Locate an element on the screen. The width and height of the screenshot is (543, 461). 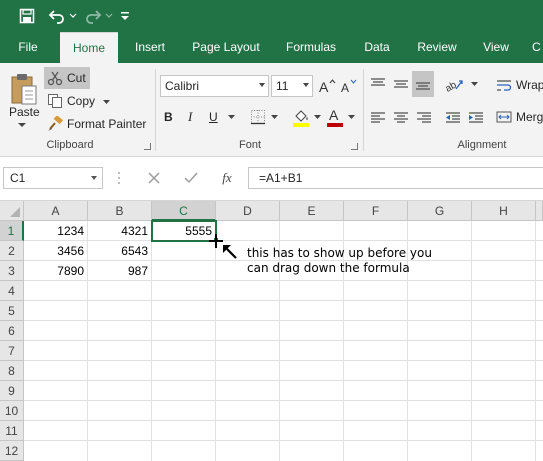
middle-align-icon is located at coordinates (401, 84).